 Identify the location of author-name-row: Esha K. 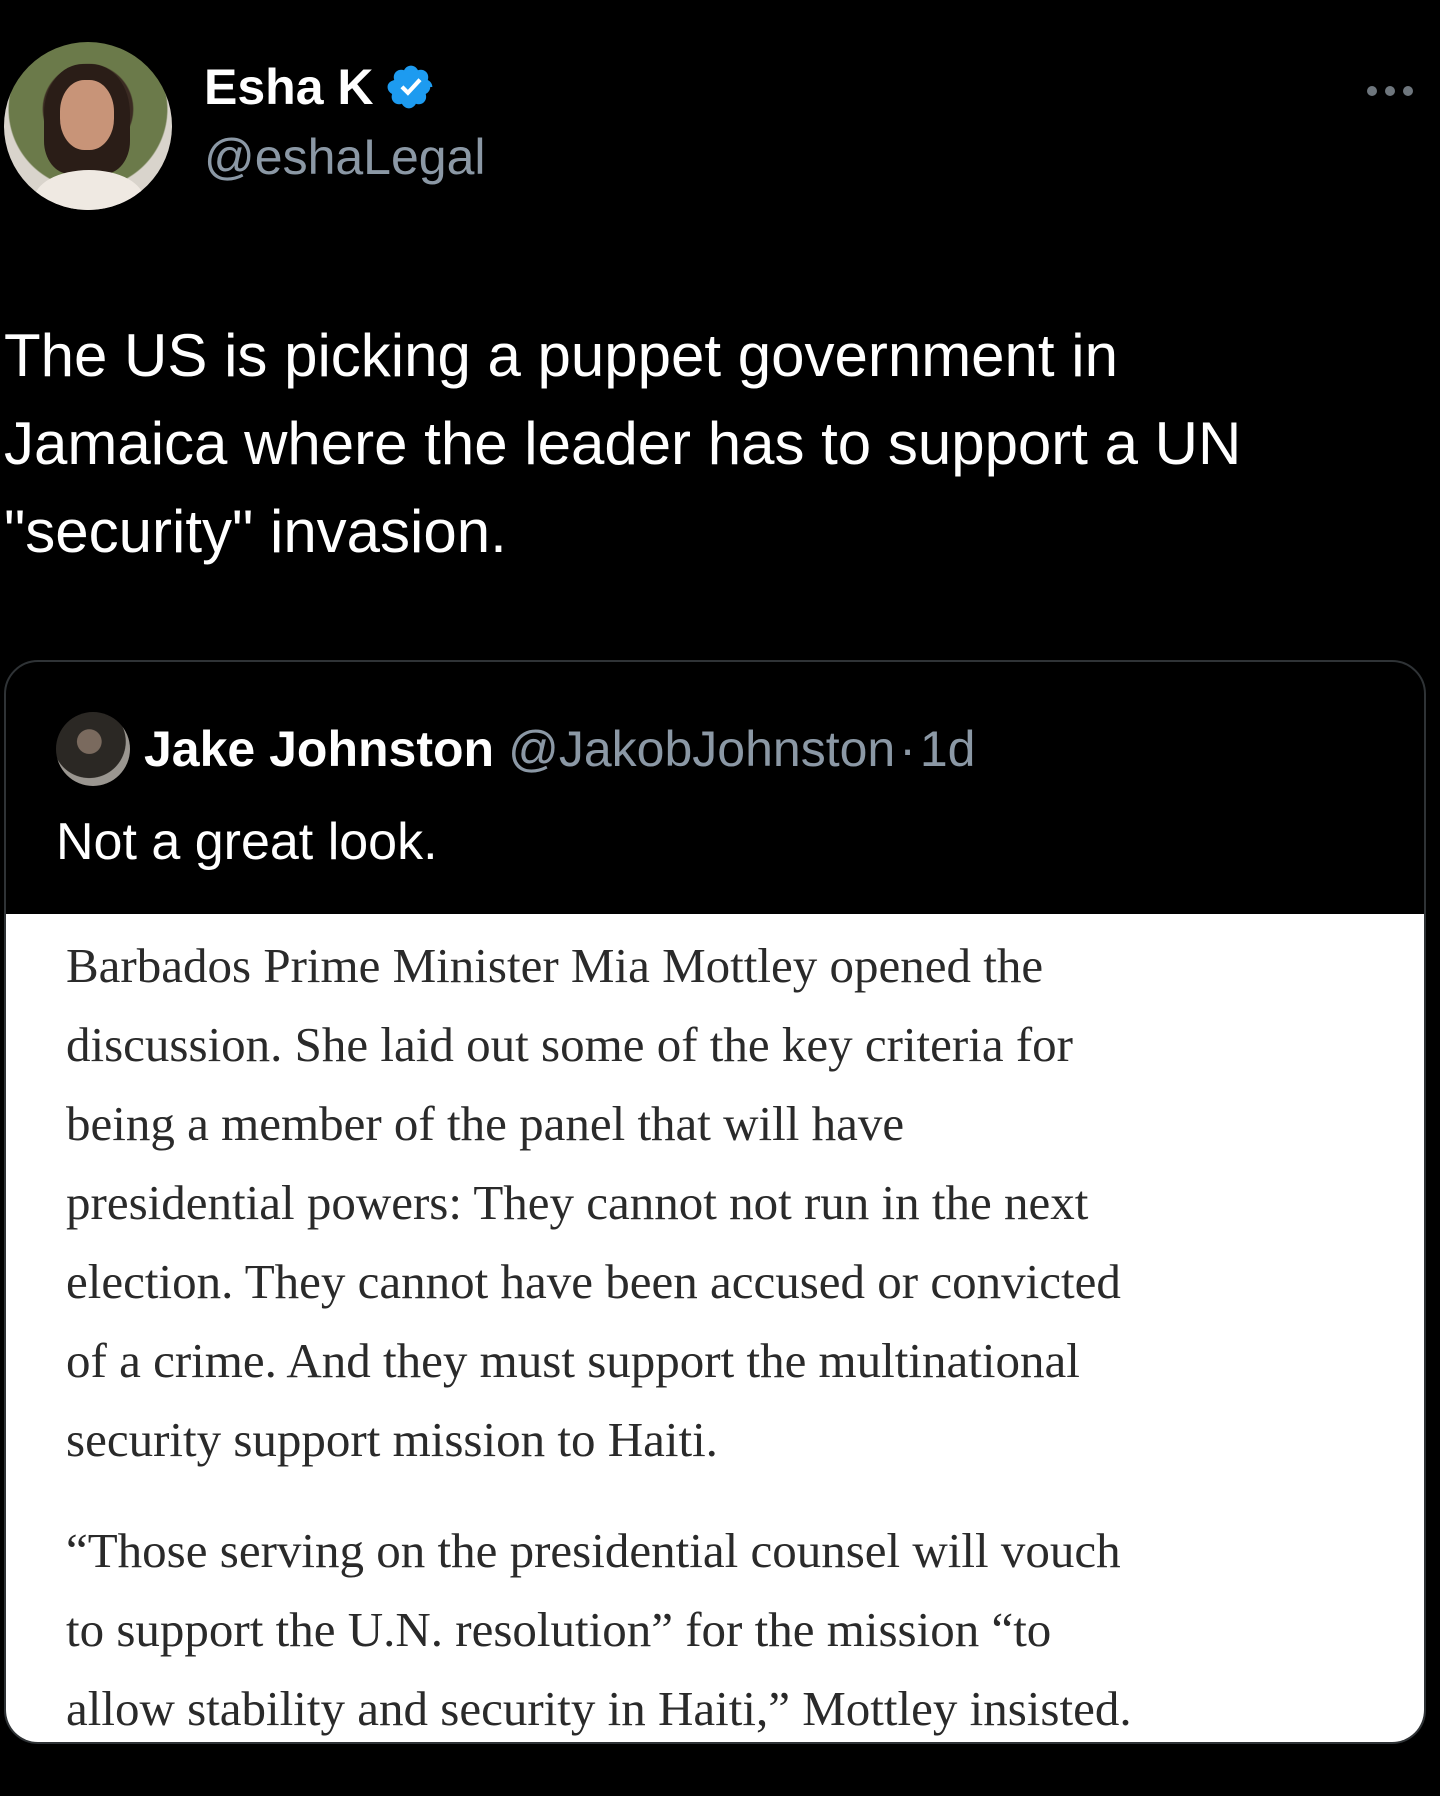
(320, 87).